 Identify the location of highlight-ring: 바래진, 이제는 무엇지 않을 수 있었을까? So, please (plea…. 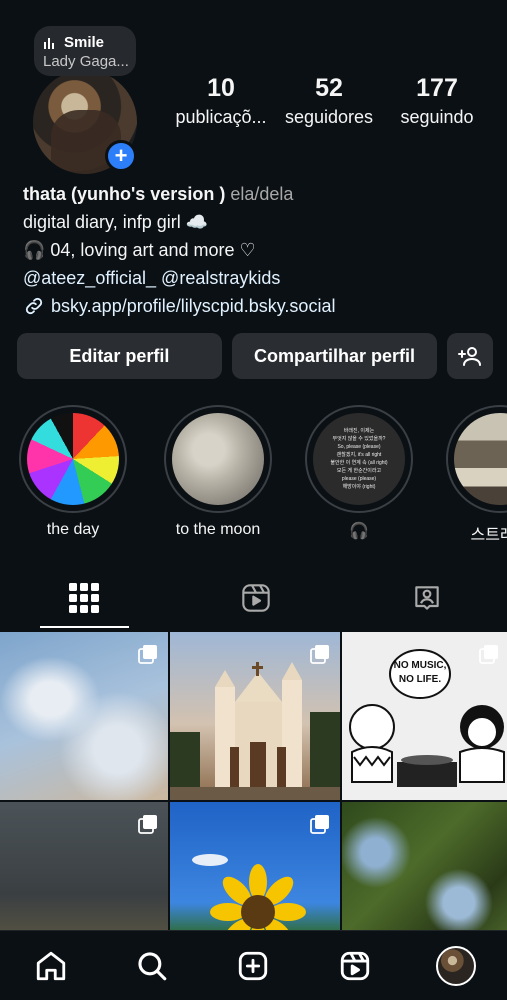
(359, 459).